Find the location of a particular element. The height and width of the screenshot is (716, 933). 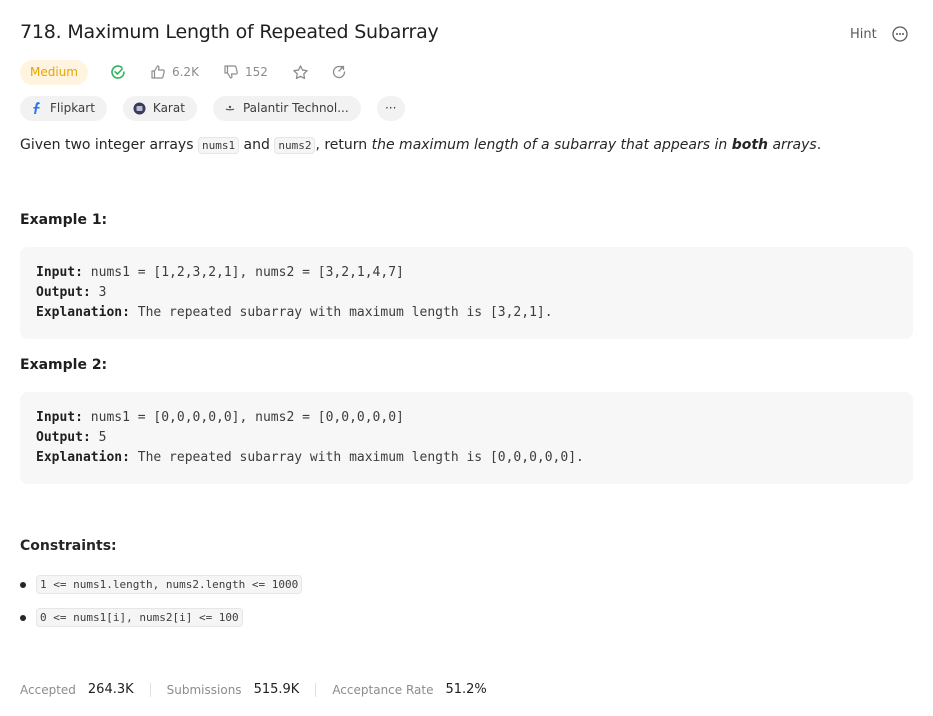

karat-logo-icon is located at coordinates (140, 108).